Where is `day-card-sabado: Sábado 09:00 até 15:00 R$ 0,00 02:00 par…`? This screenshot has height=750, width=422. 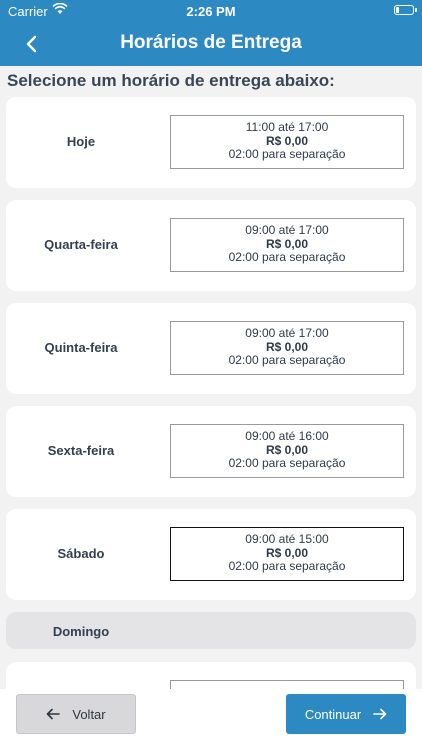 day-card-sabado: Sábado 09:00 até 15:00 R$ 0,00 02:00 par… is located at coordinates (211, 554).